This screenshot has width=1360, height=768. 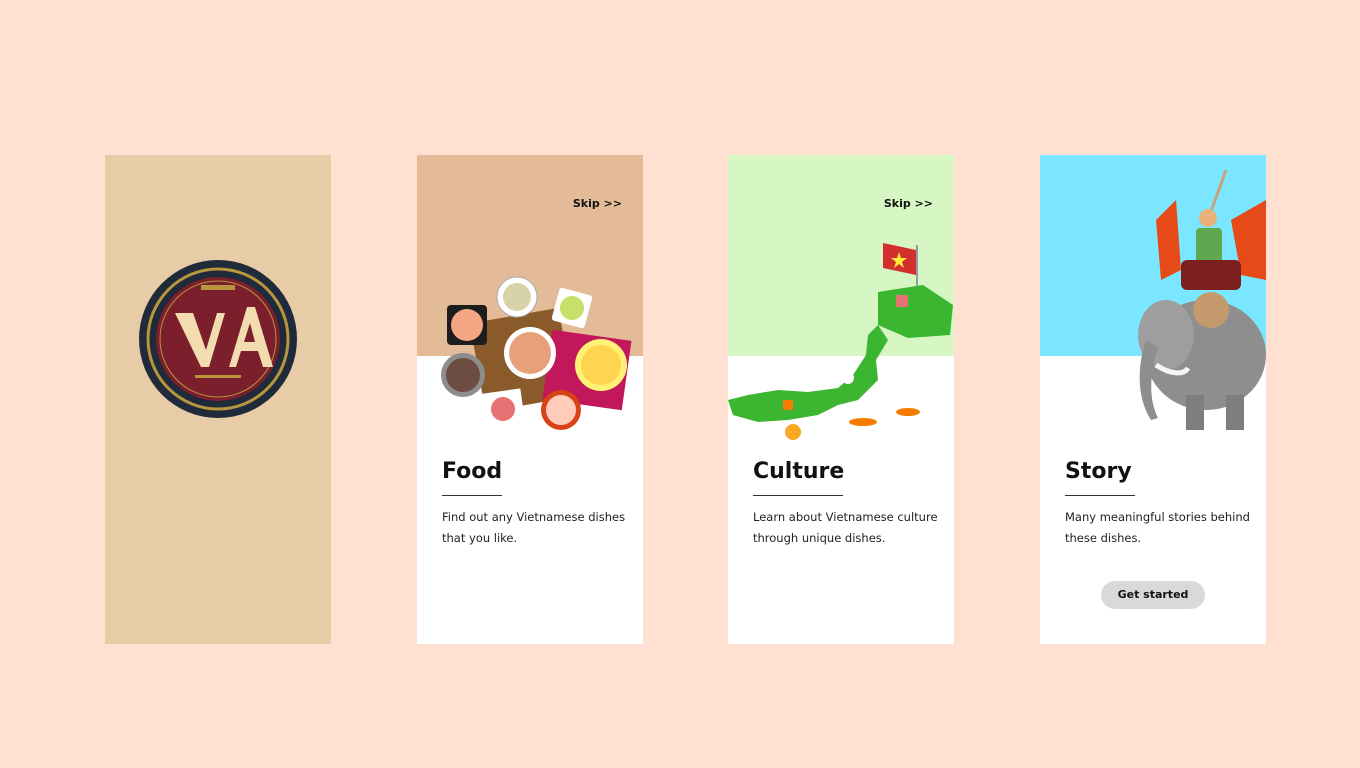 What do you see at coordinates (799, 471) in the screenshot?
I see `onboarding-title: Culture` at bounding box center [799, 471].